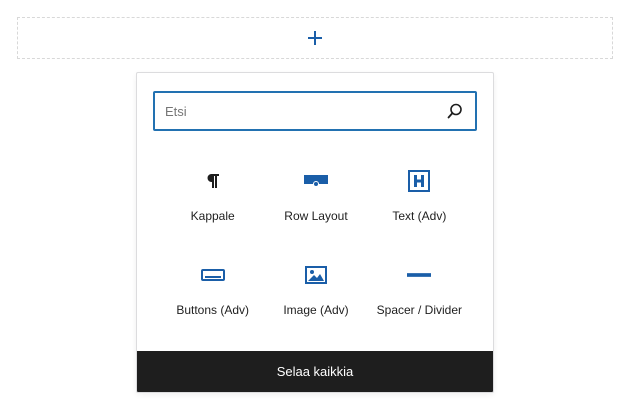 The image size is (632, 415). I want to click on block-label: Row Layout, so click(316, 216).